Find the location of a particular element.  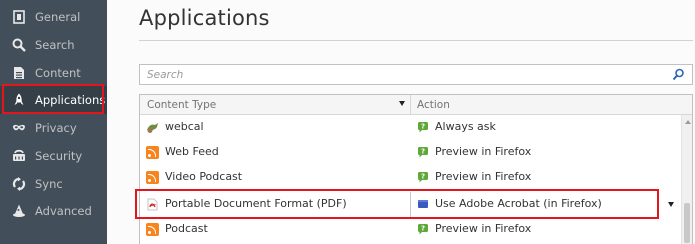

sidebar-item-content: Content is located at coordinates (53, 73).